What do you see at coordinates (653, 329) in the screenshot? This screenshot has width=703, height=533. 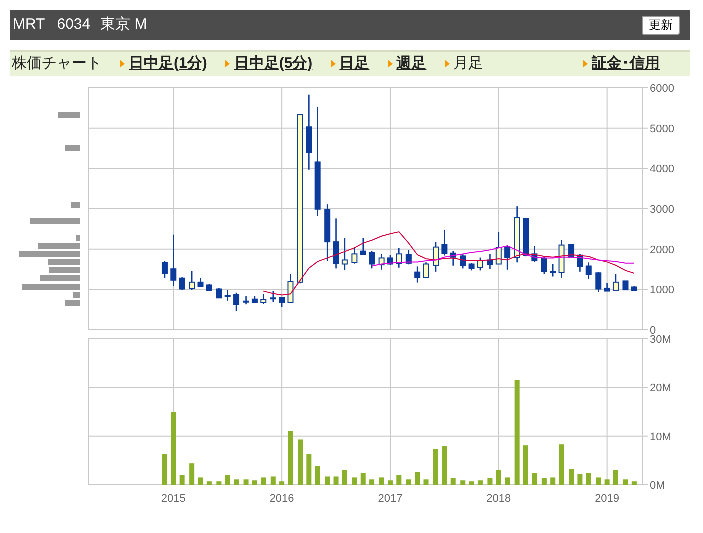 I see `axis-label: 0` at bounding box center [653, 329].